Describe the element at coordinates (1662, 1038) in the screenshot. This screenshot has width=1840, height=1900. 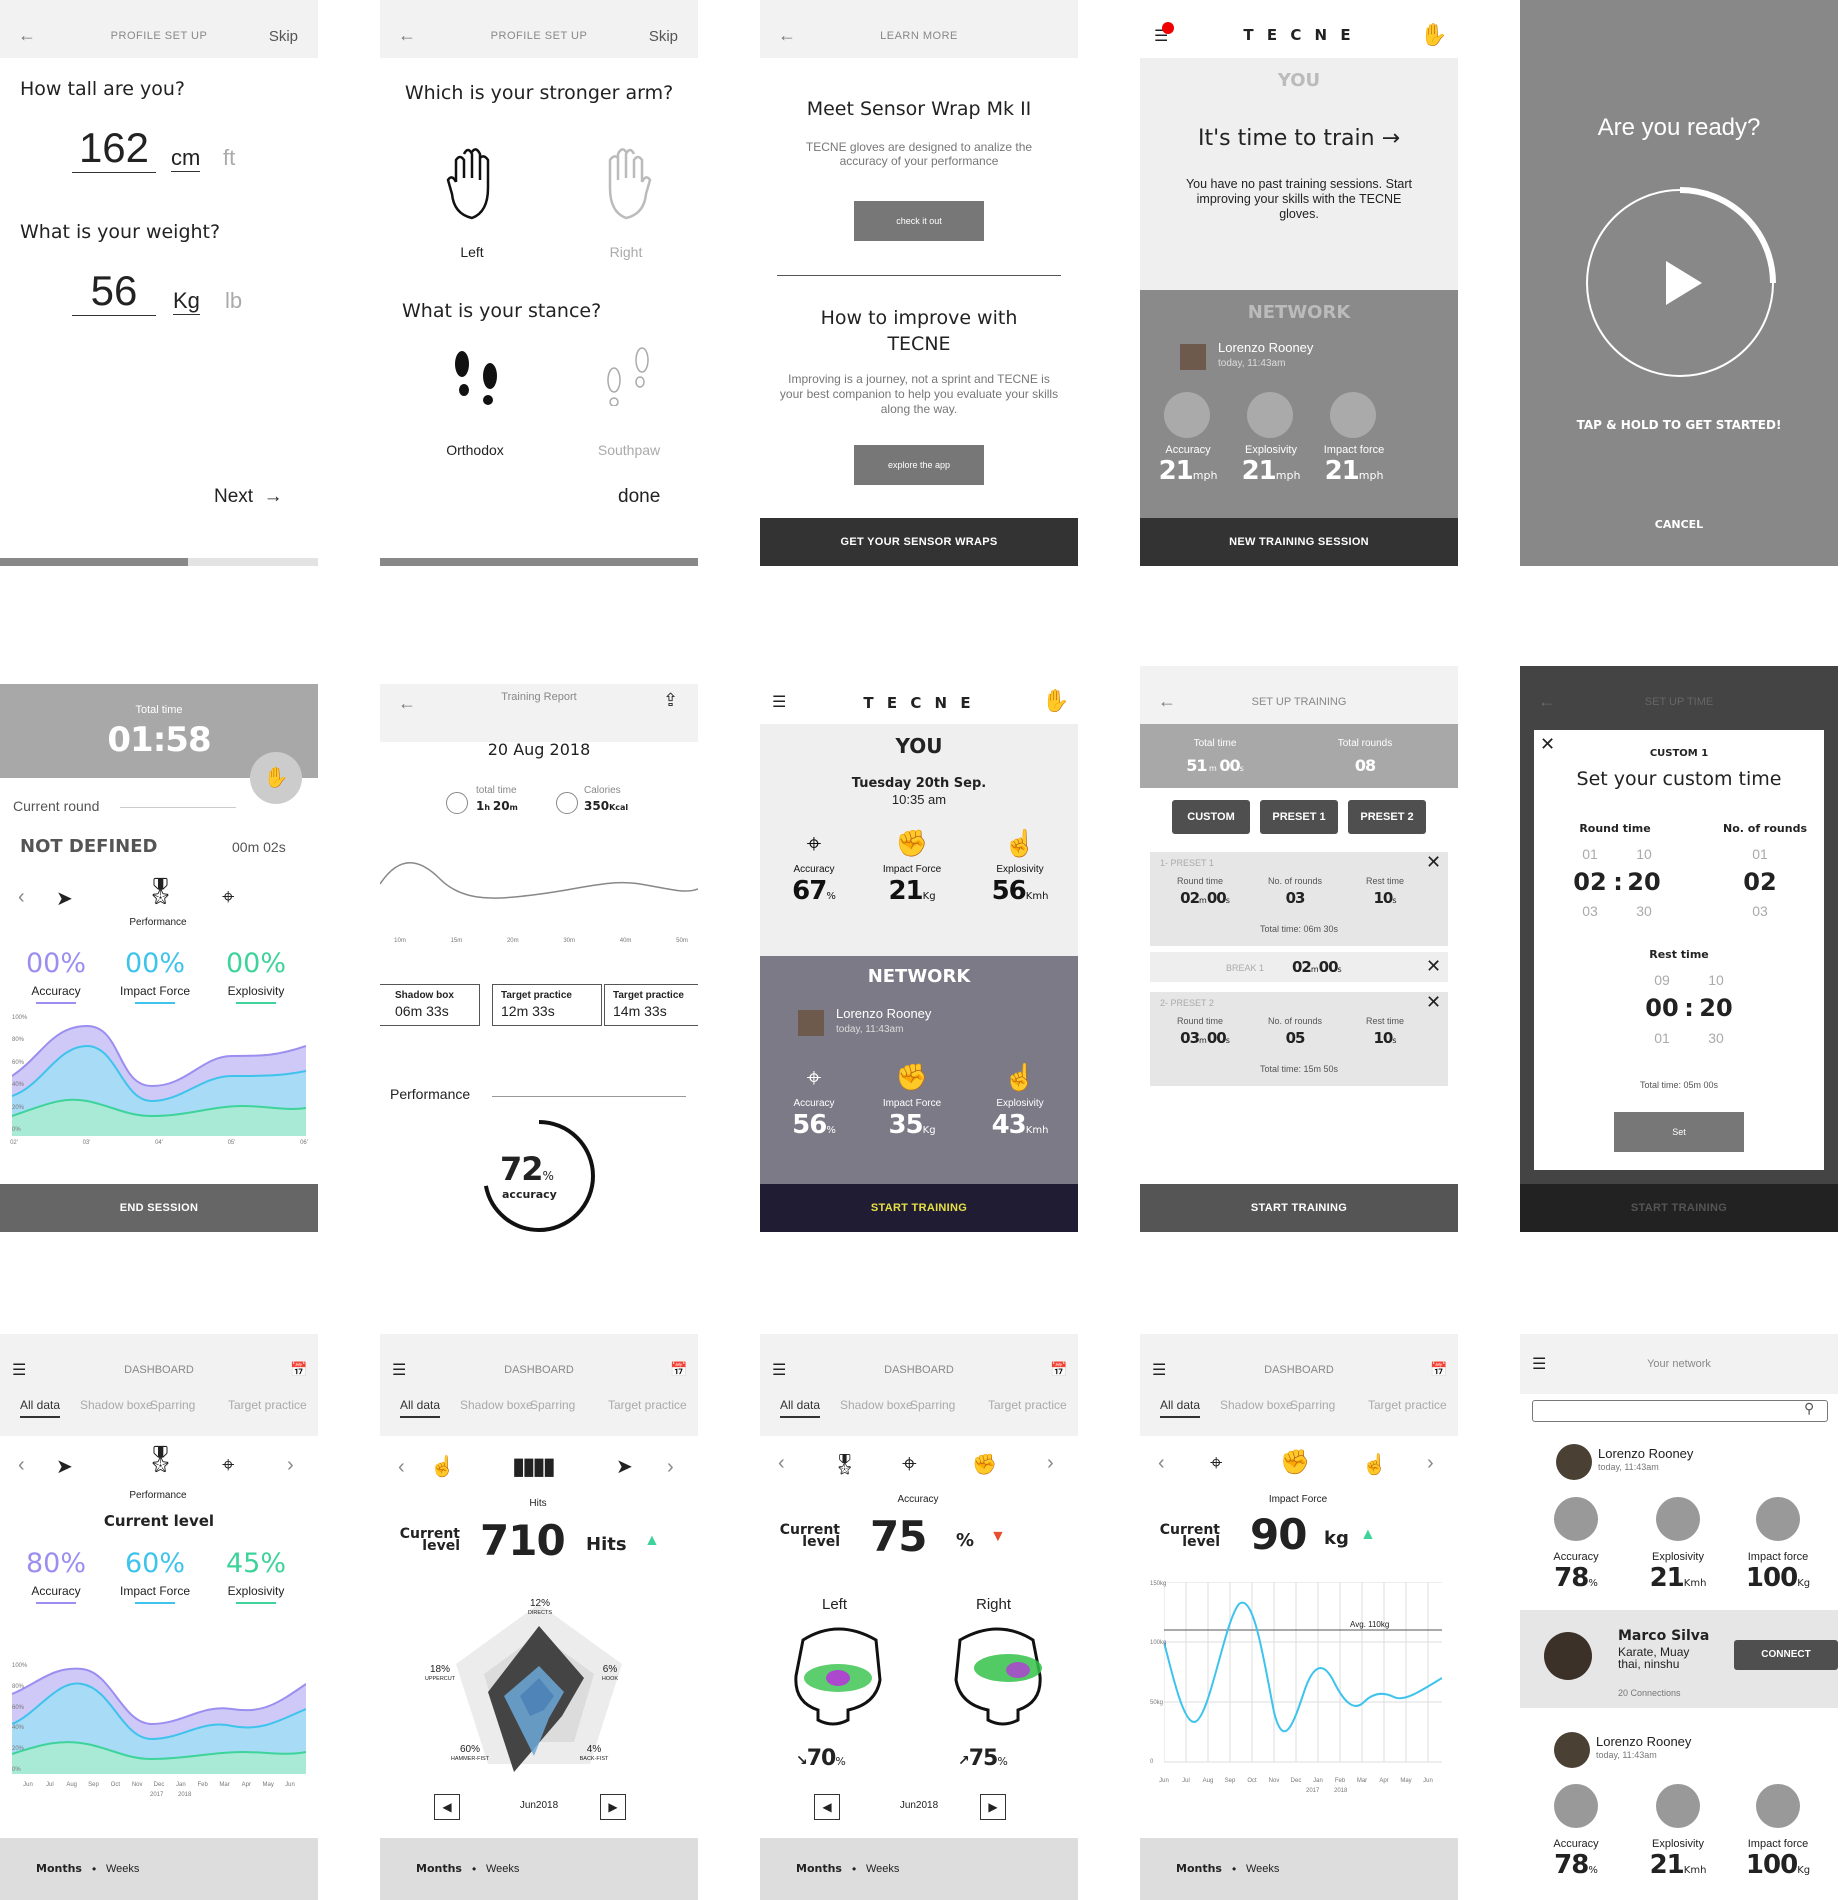
I see `picker-next: 01` at that location.